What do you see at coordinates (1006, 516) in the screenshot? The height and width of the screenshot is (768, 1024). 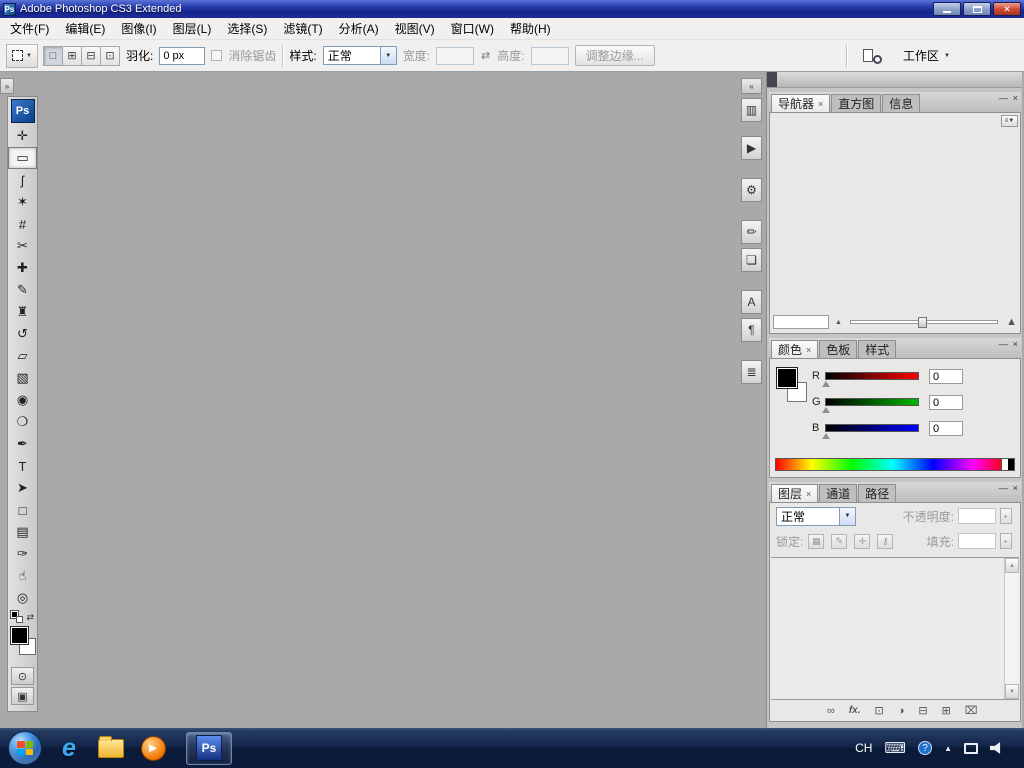 I see `opacity-slider-button: ▸` at bounding box center [1006, 516].